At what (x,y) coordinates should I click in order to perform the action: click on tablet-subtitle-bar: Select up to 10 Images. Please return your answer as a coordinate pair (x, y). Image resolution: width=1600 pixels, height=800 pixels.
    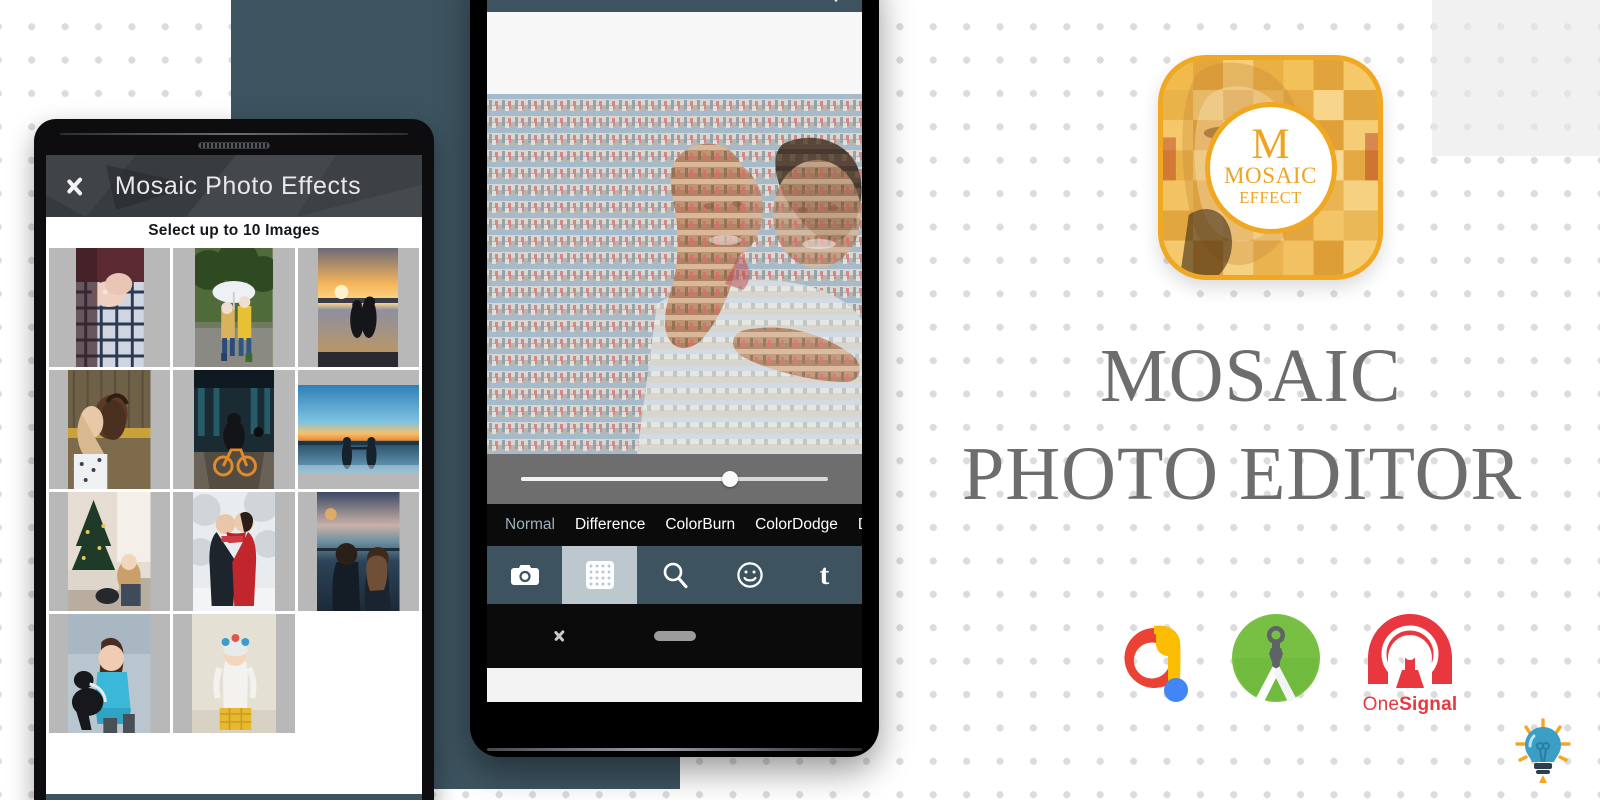
    Looking at the image, I should click on (234, 231).